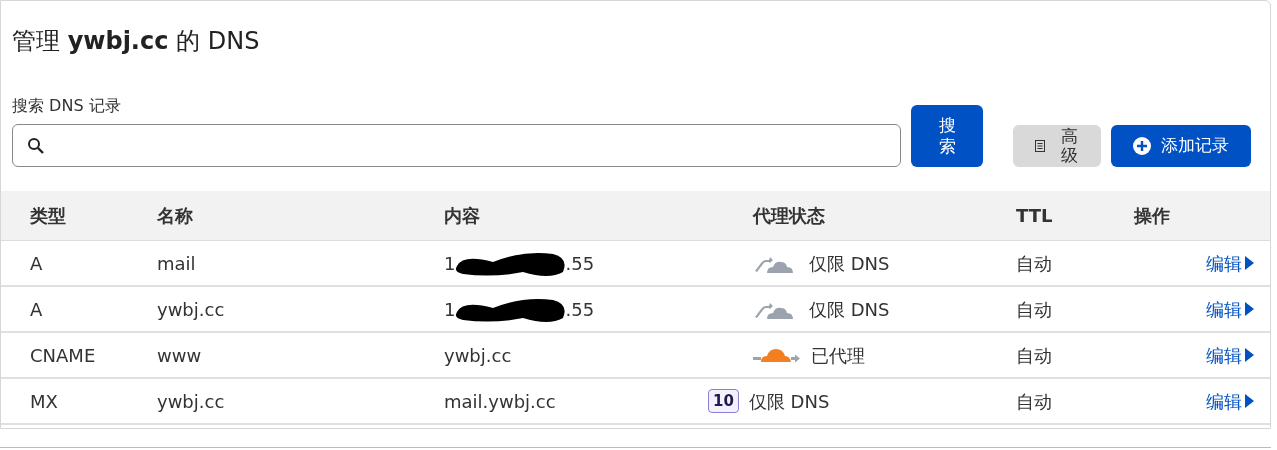 The image size is (1277, 450). What do you see at coordinates (723, 401) in the screenshot?
I see `priority-badge: 10` at bounding box center [723, 401].